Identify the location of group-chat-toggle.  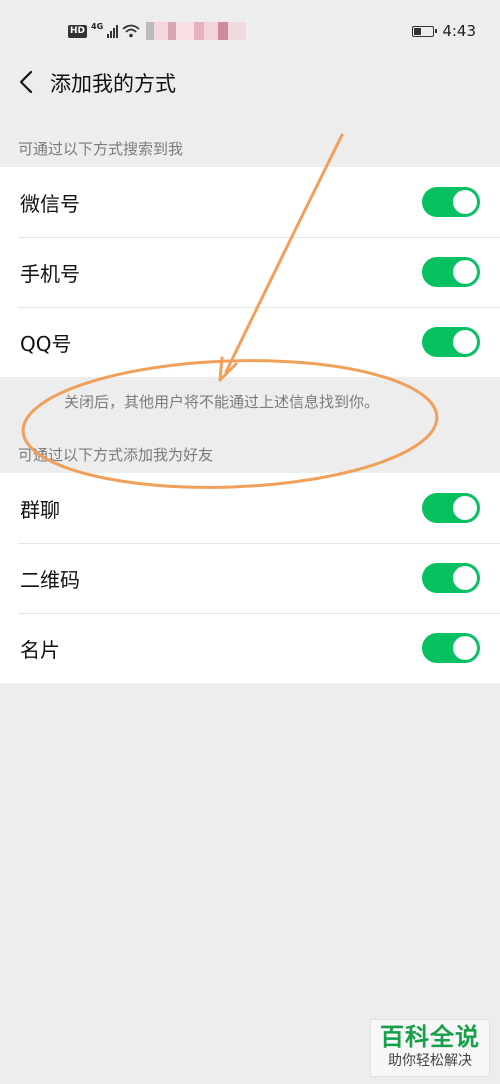
(451, 508).